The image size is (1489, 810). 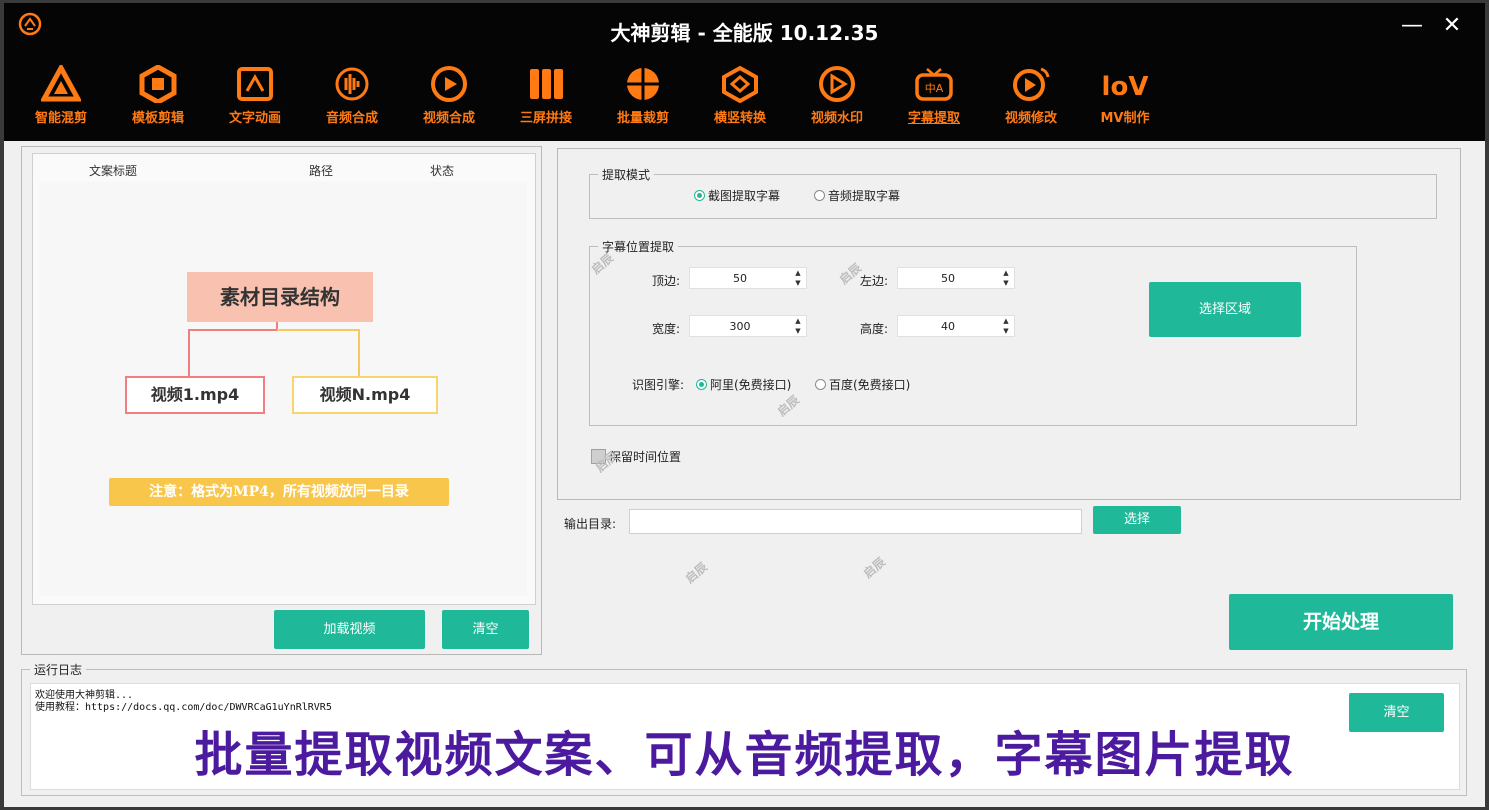 I want to click on engine-label: 识图引擎:, so click(x=658, y=385).